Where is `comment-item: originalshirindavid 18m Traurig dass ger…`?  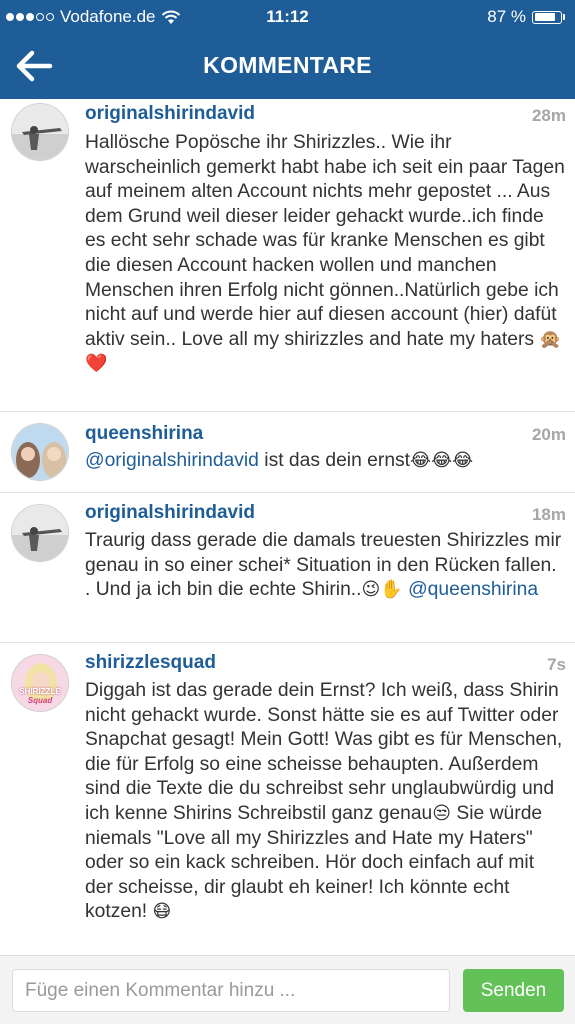 comment-item: originalshirindavid 18m Traurig dass ger… is located at coordinates (287, 568).